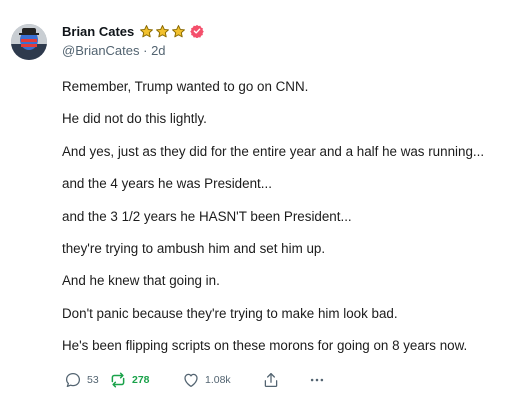  What do you see at coordinates (185, 86) in the screenshot?
I see `post-text-line: Remember, Trump wanted to go on CNN.` at bounding box center [185, 86].